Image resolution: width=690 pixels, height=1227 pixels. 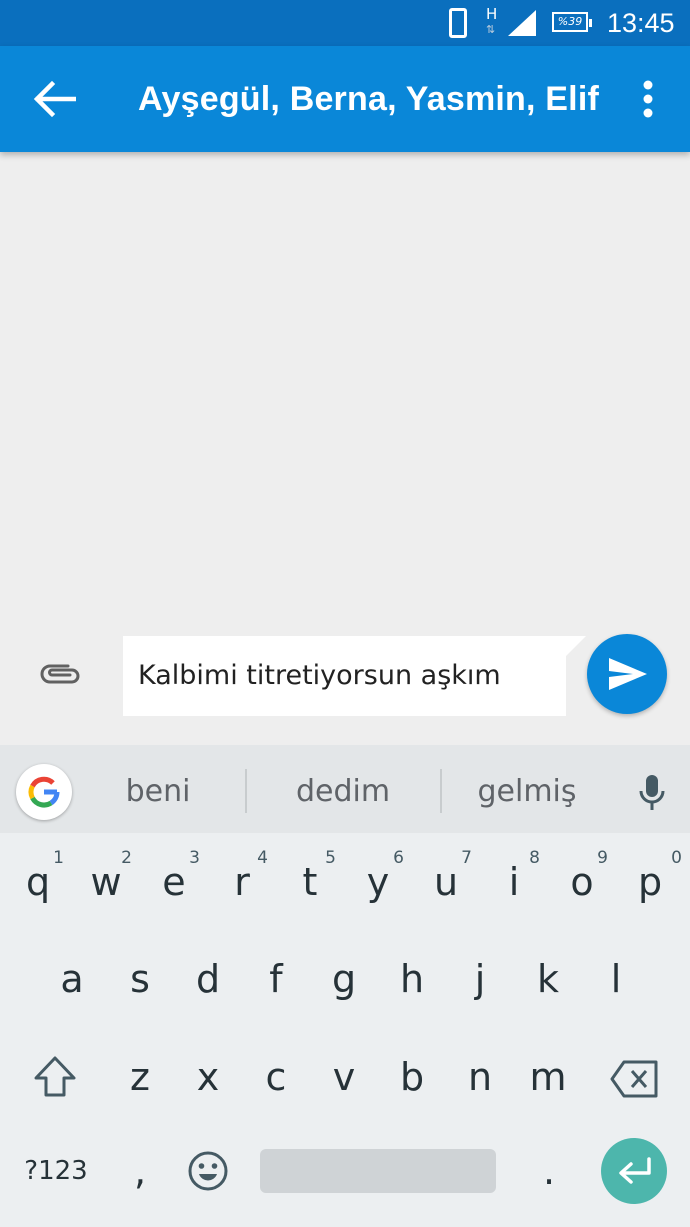 What do you see at coordinates (140, 979) in the screenshot?
I see `key-s: s` at bounding box center [140, 979].